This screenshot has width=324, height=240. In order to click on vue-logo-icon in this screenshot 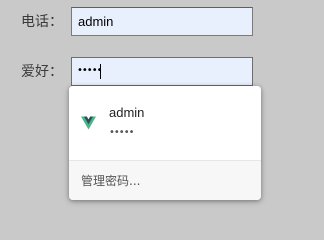, I will do `click(88, 123)`.